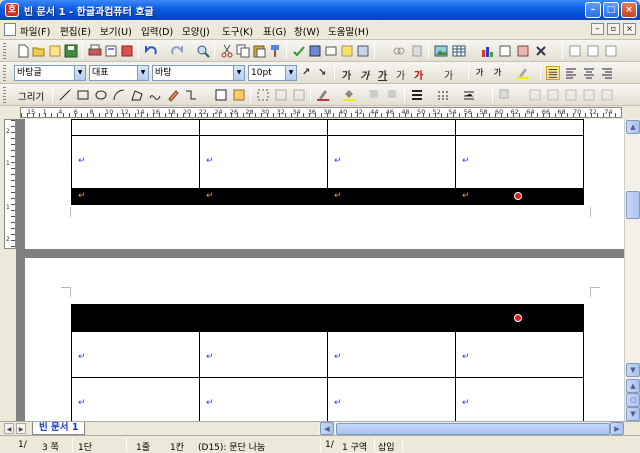  I want to click on hyperlink-icon, so click(399, 51).